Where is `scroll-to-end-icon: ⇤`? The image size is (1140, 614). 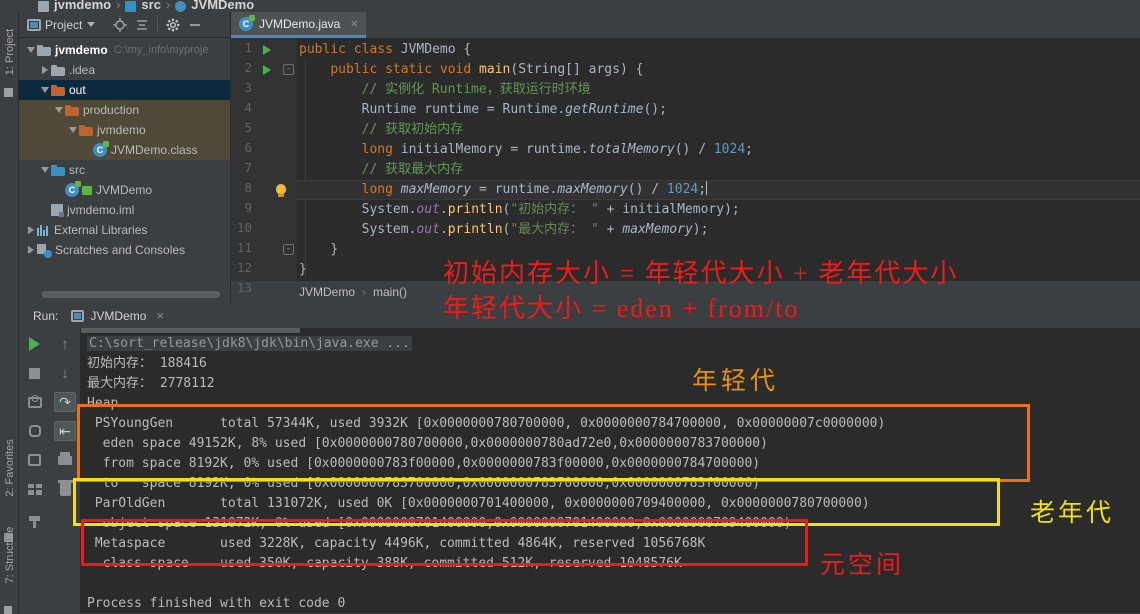 scroll-to-end-icon: ⇤ is located at coordinates (65, 431).